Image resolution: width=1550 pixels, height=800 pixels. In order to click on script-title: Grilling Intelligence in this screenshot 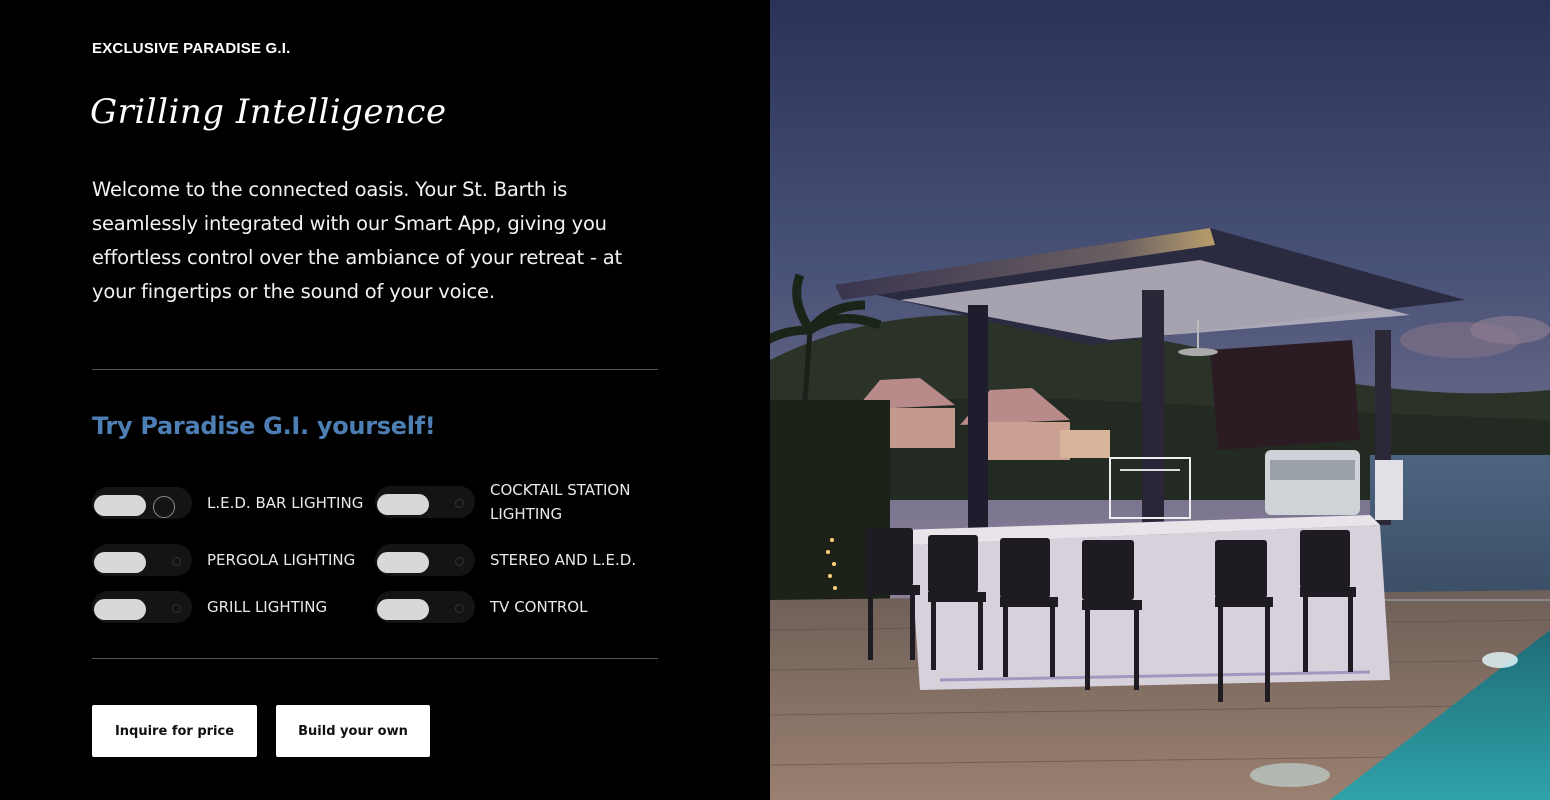, I will do `click(268, 112)`.